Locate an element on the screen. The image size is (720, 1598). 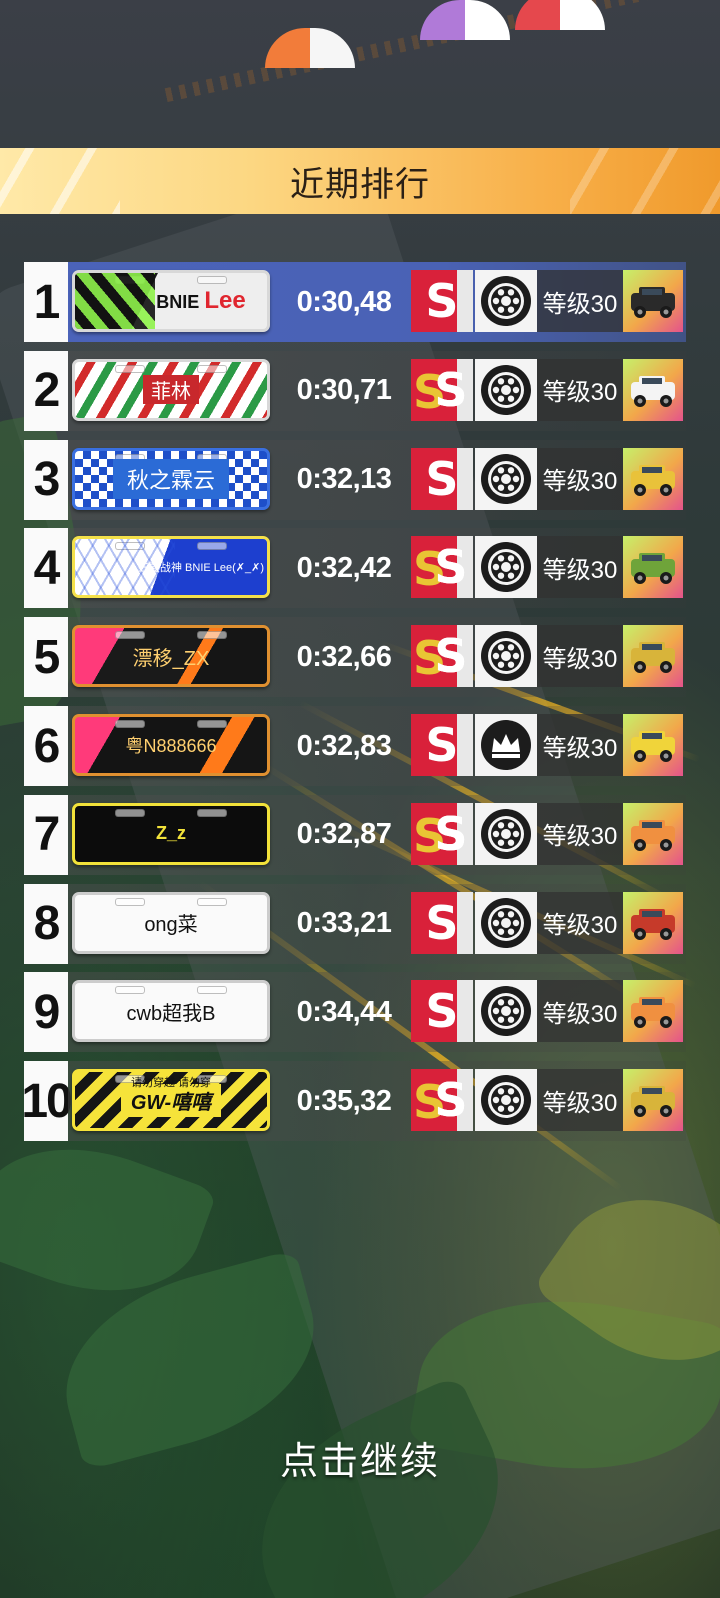
leaderboard-row: 3 秋之霖云 0:32,13 S 等级30 is located at coordinates (355, 479).